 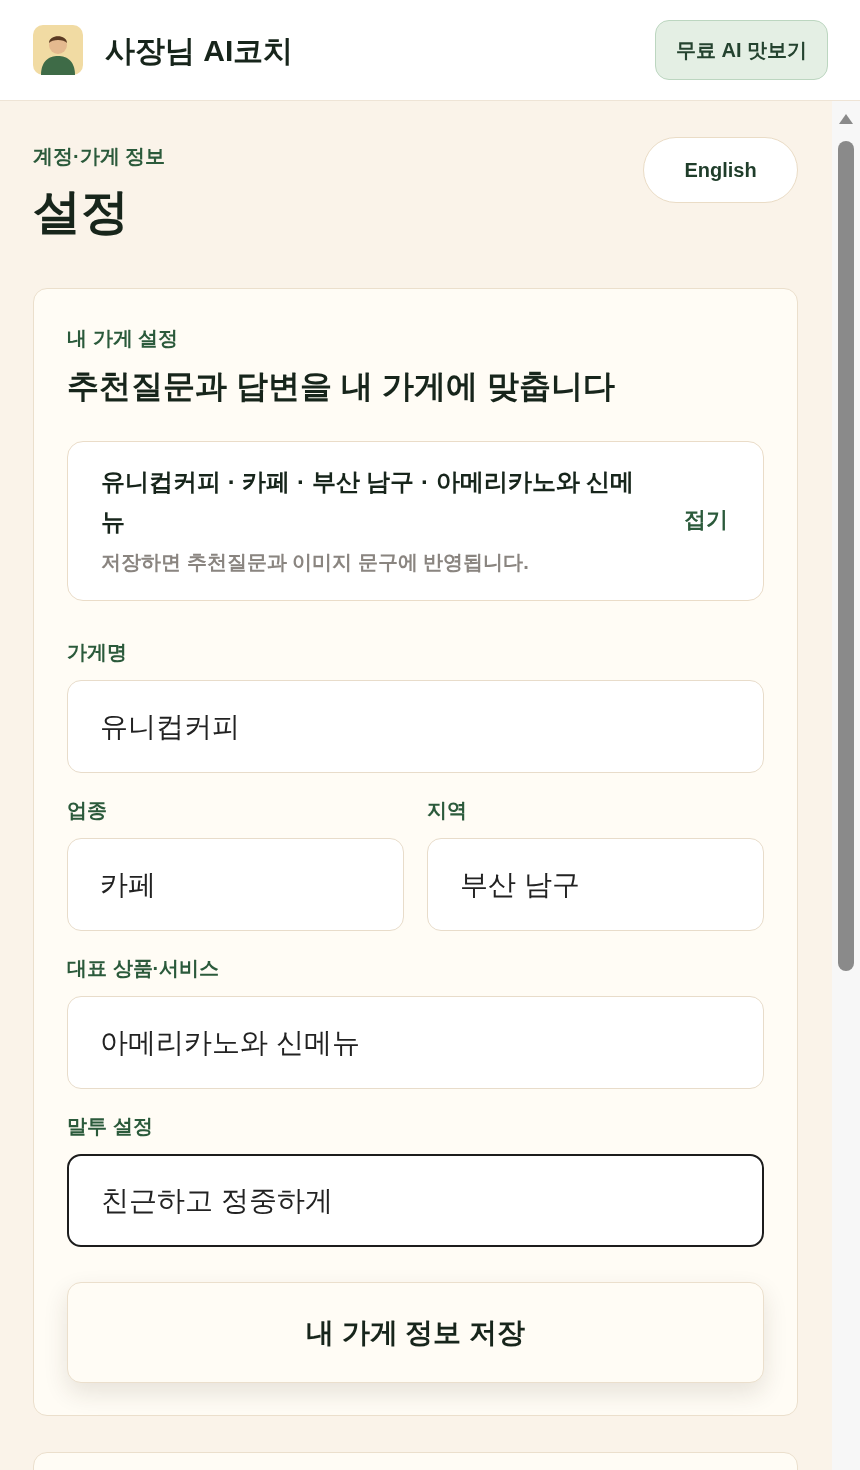 I want to click on person-silhouette-icon, so click(x=58, y=50).